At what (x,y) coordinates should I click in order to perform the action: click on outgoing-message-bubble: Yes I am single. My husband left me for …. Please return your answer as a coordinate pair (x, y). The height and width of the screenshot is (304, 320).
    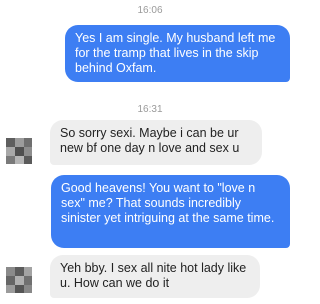
    Looking at the image, I should click on (177, 53).